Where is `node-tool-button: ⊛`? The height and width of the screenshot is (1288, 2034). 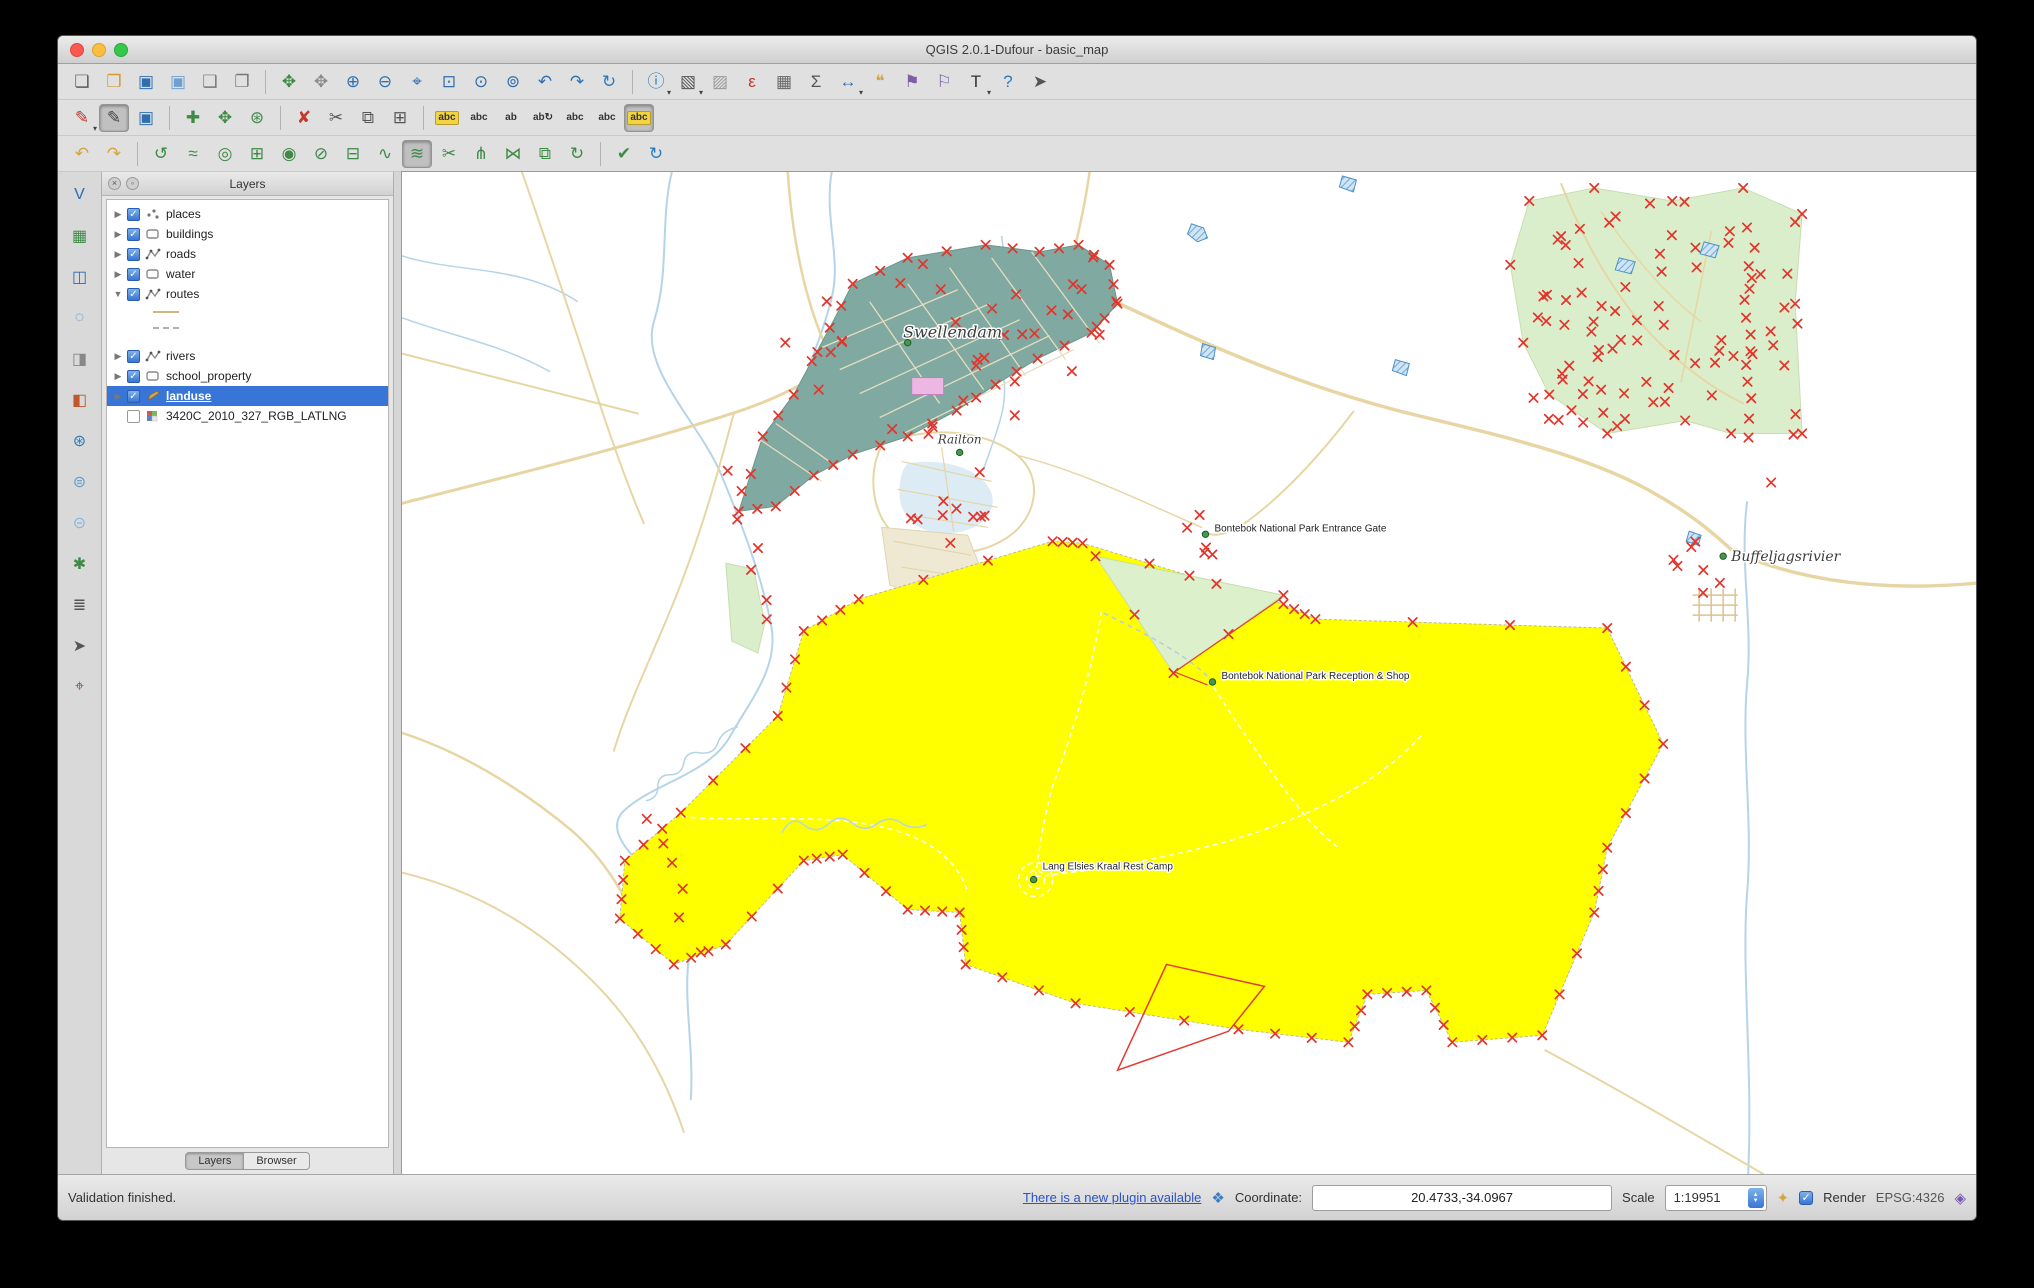
node-tool-button: ⊛ is located at coordinates (257, 118).